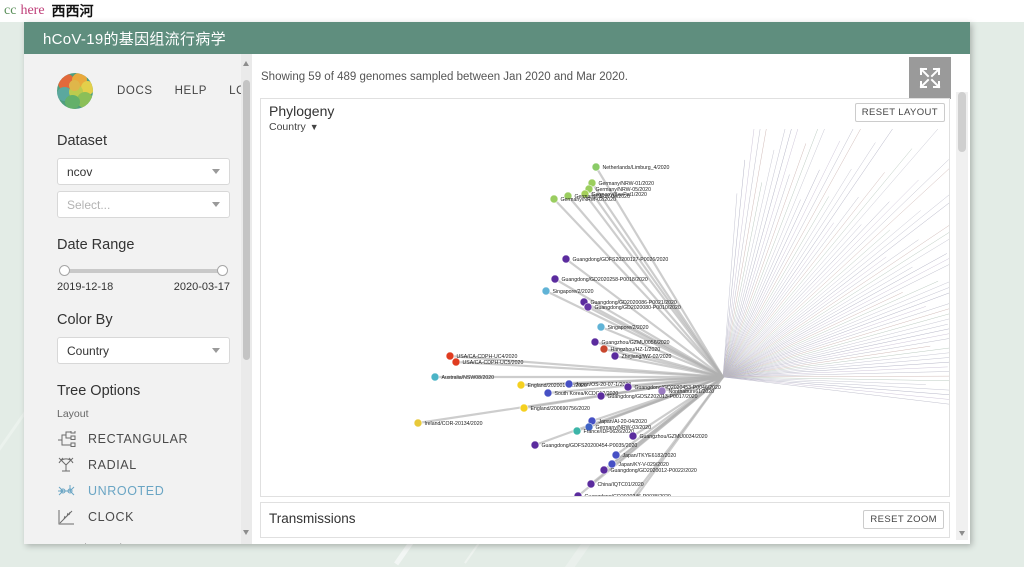 This screenshot has height=567, width=1024. I want to click on tree-tip: Guangdong/GDSZ202013-P0017/2020, so click(647, 396).